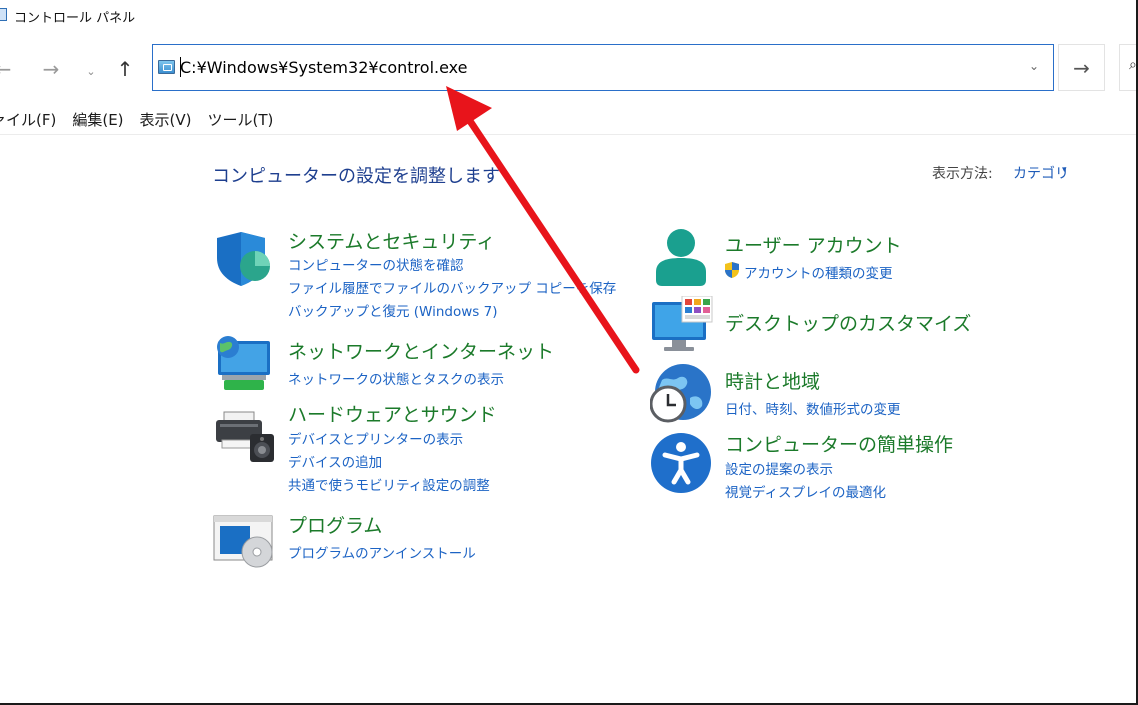 Image resolution: width=1138 pixels, height=705 pixels. What do you see at coordinates (1128, 67) in the screenshot?
I see `search-box: ⌕` at bounding box center [1128, 67].